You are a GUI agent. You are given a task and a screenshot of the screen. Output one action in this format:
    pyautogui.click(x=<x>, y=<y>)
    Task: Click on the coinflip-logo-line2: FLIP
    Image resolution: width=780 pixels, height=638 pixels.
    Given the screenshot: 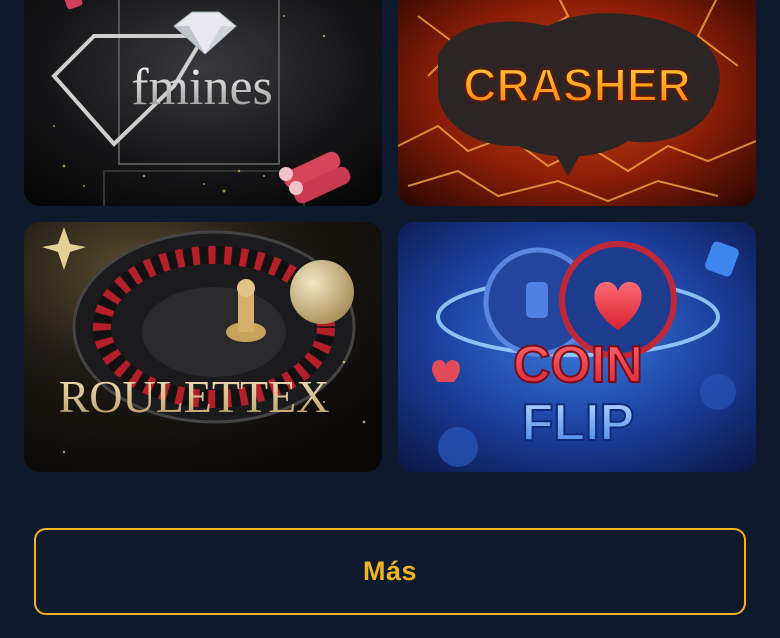 What is the action you would take?
    pyautogui.click(x=578, y=423)
    